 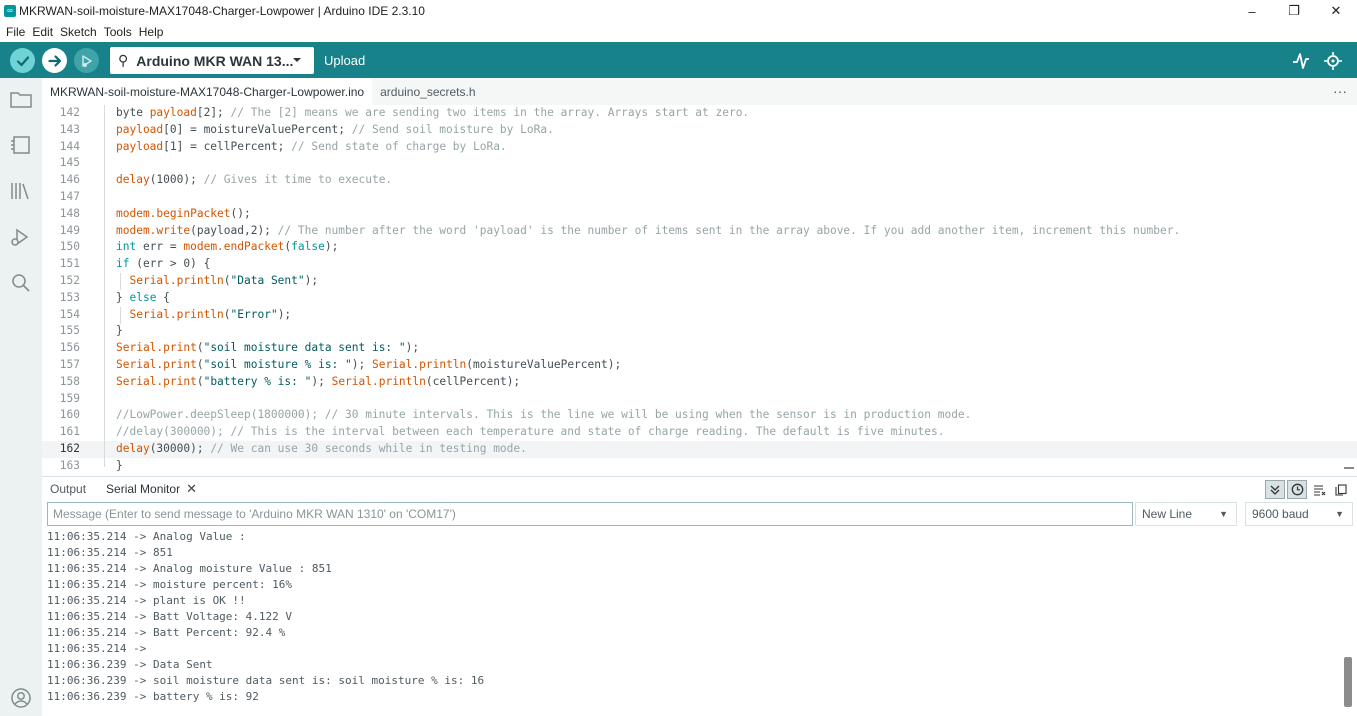 I want to click on folder-icon, so click(x=21, y=99).